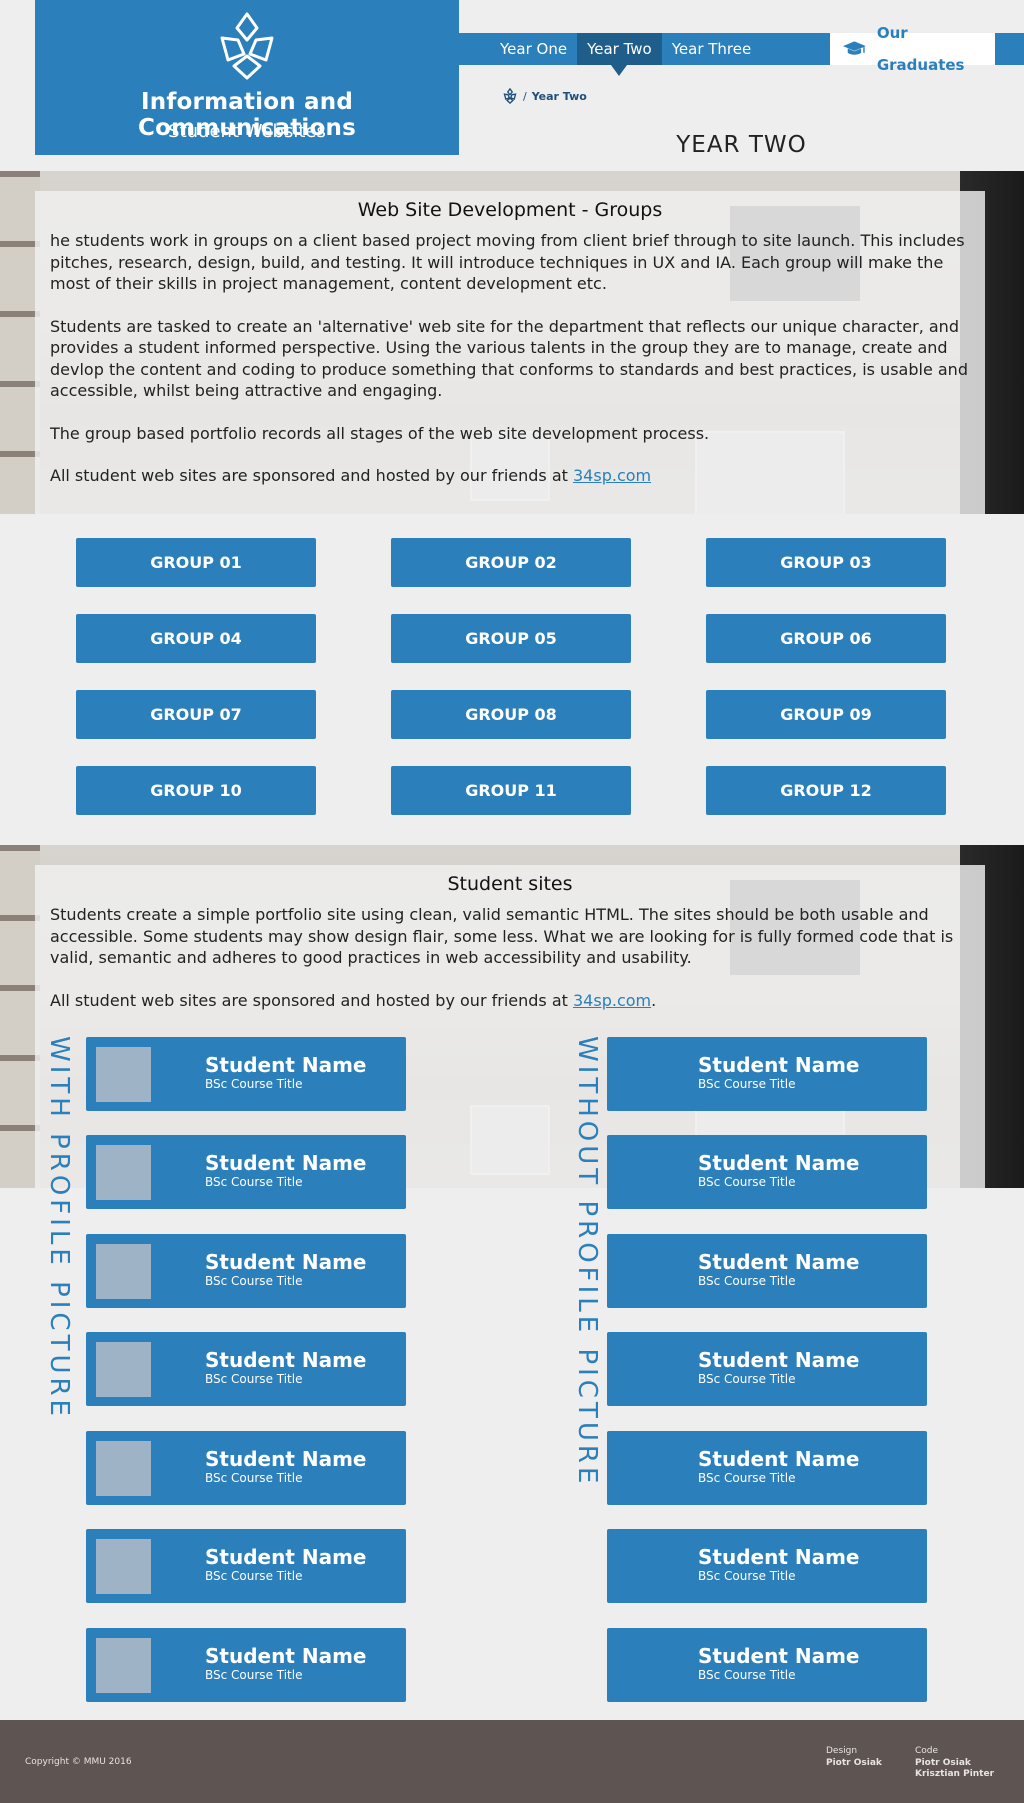  Describe the element at coordinates (196, 790) in the screenshot. I see `group-button-10: GROUP 10` at that location.